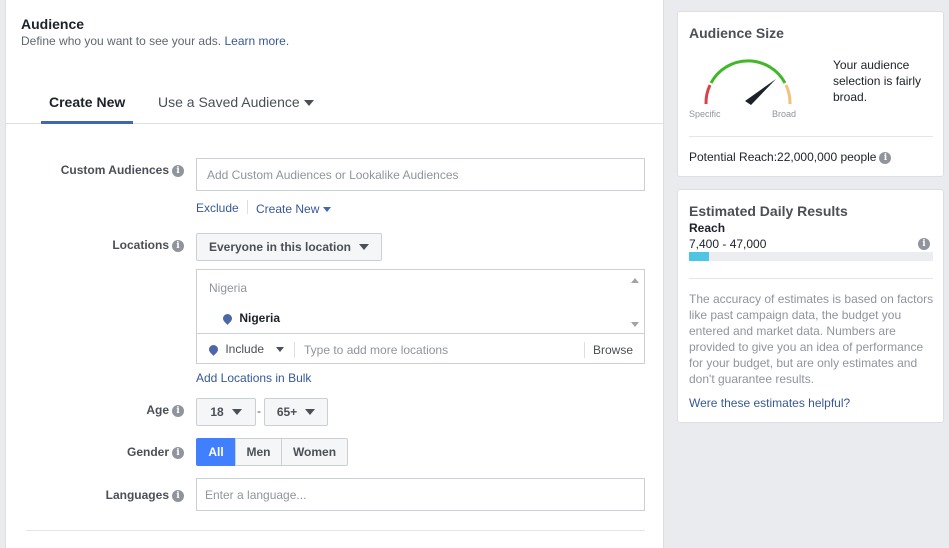  Describe the element at coordinates (114, 170) in the screenshot. I see `custom-audiences-label-text: Custom Audiences` at that location.